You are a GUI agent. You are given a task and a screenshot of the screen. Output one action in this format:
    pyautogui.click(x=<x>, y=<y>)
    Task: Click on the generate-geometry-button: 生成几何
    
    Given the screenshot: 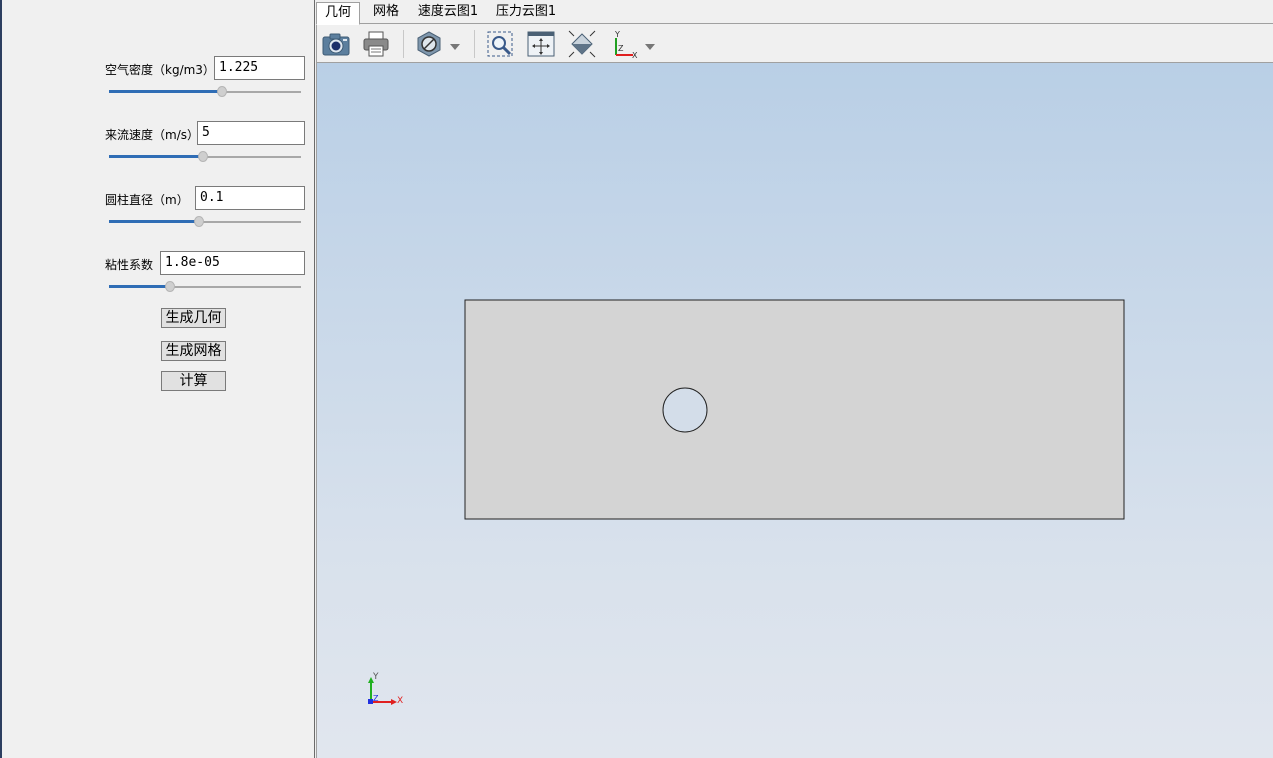 What is the action you would take?
    pyautogui.click(x=193, y=318)
    